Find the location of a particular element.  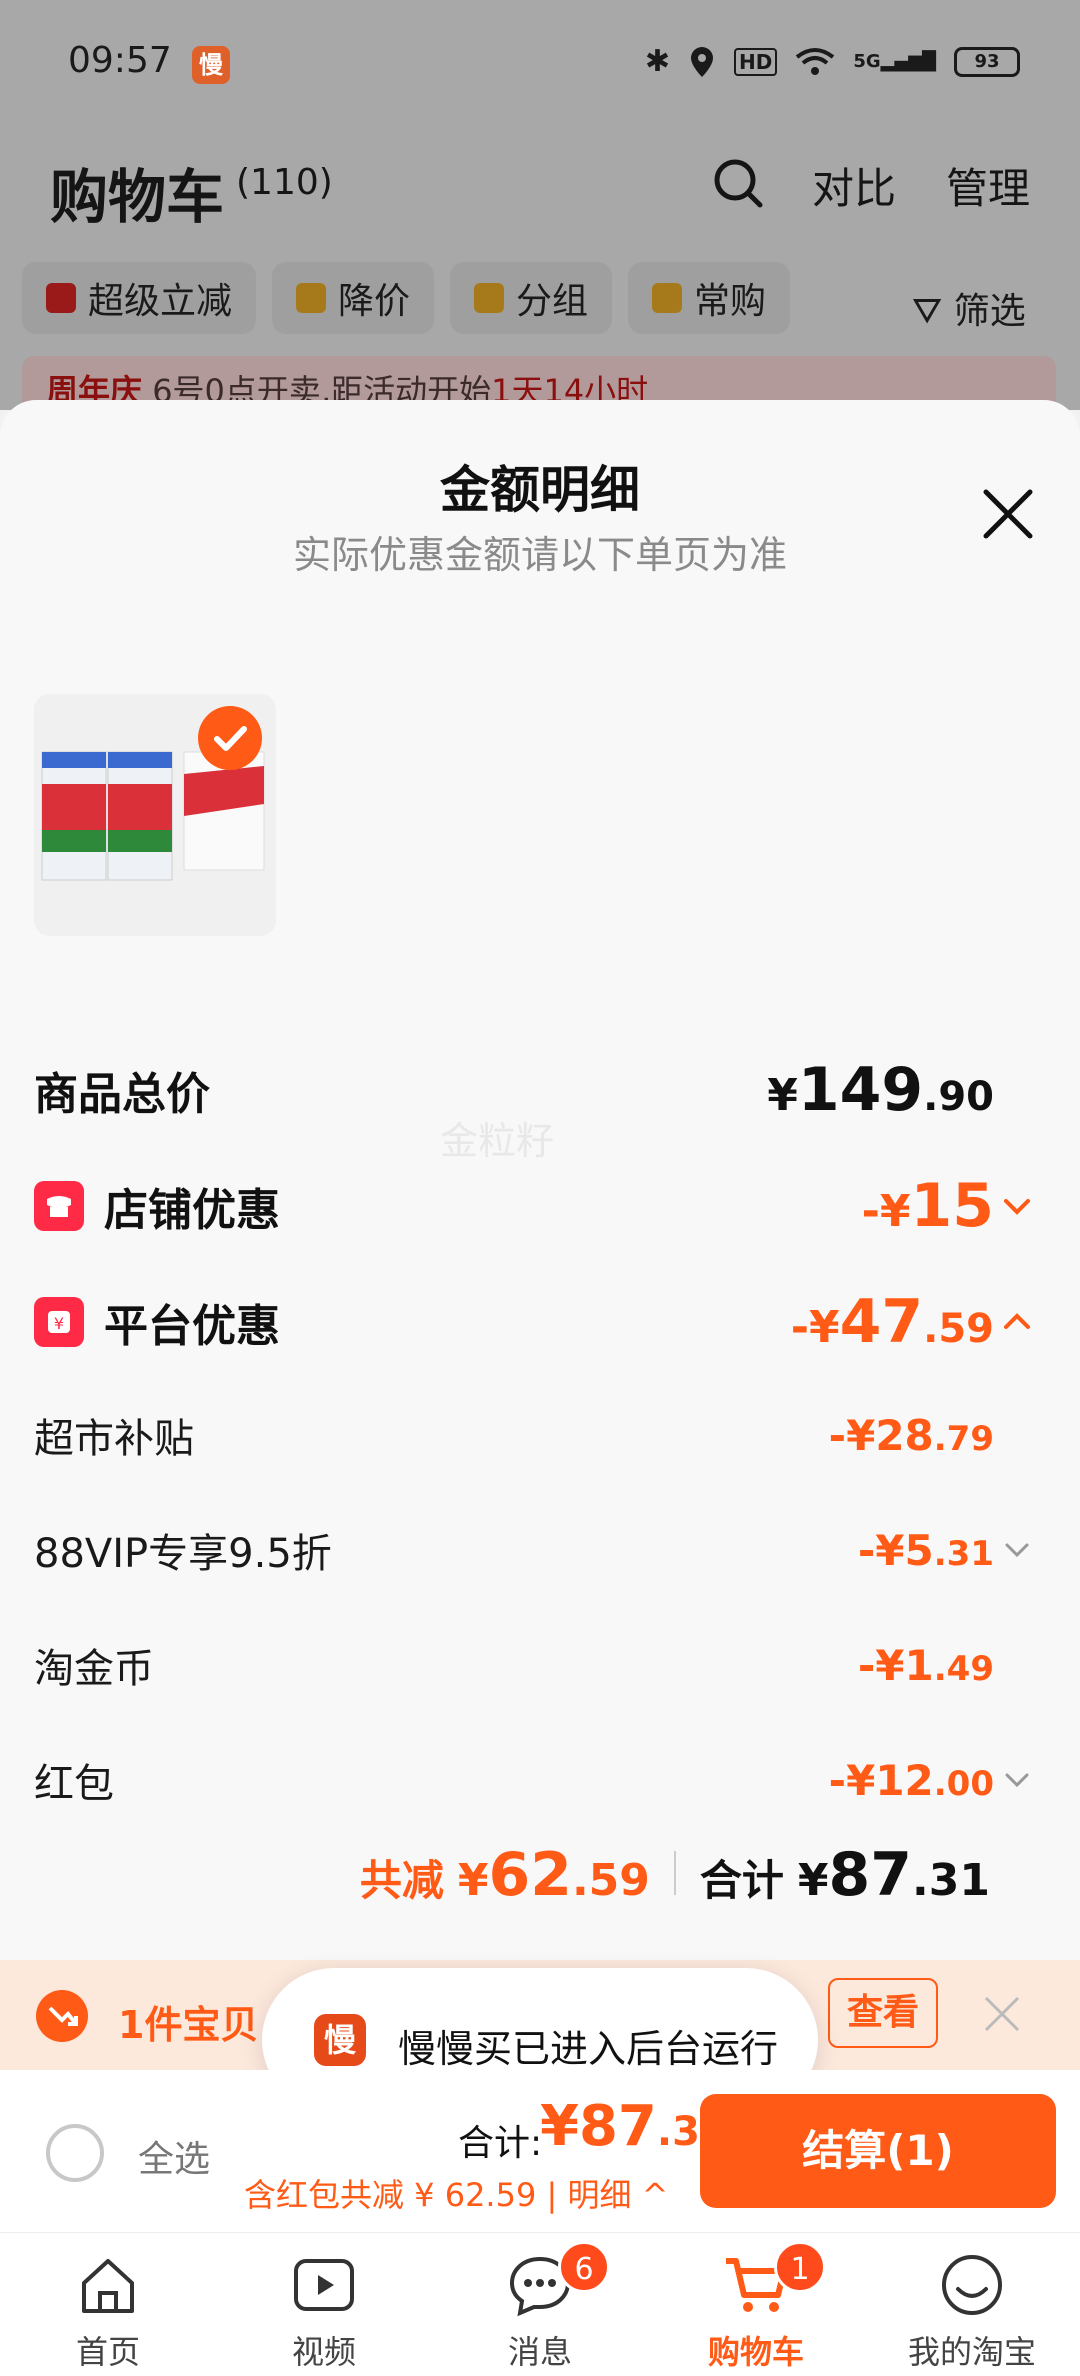

tab-messages: 消息 6 is located at coordinates (540, 2307).